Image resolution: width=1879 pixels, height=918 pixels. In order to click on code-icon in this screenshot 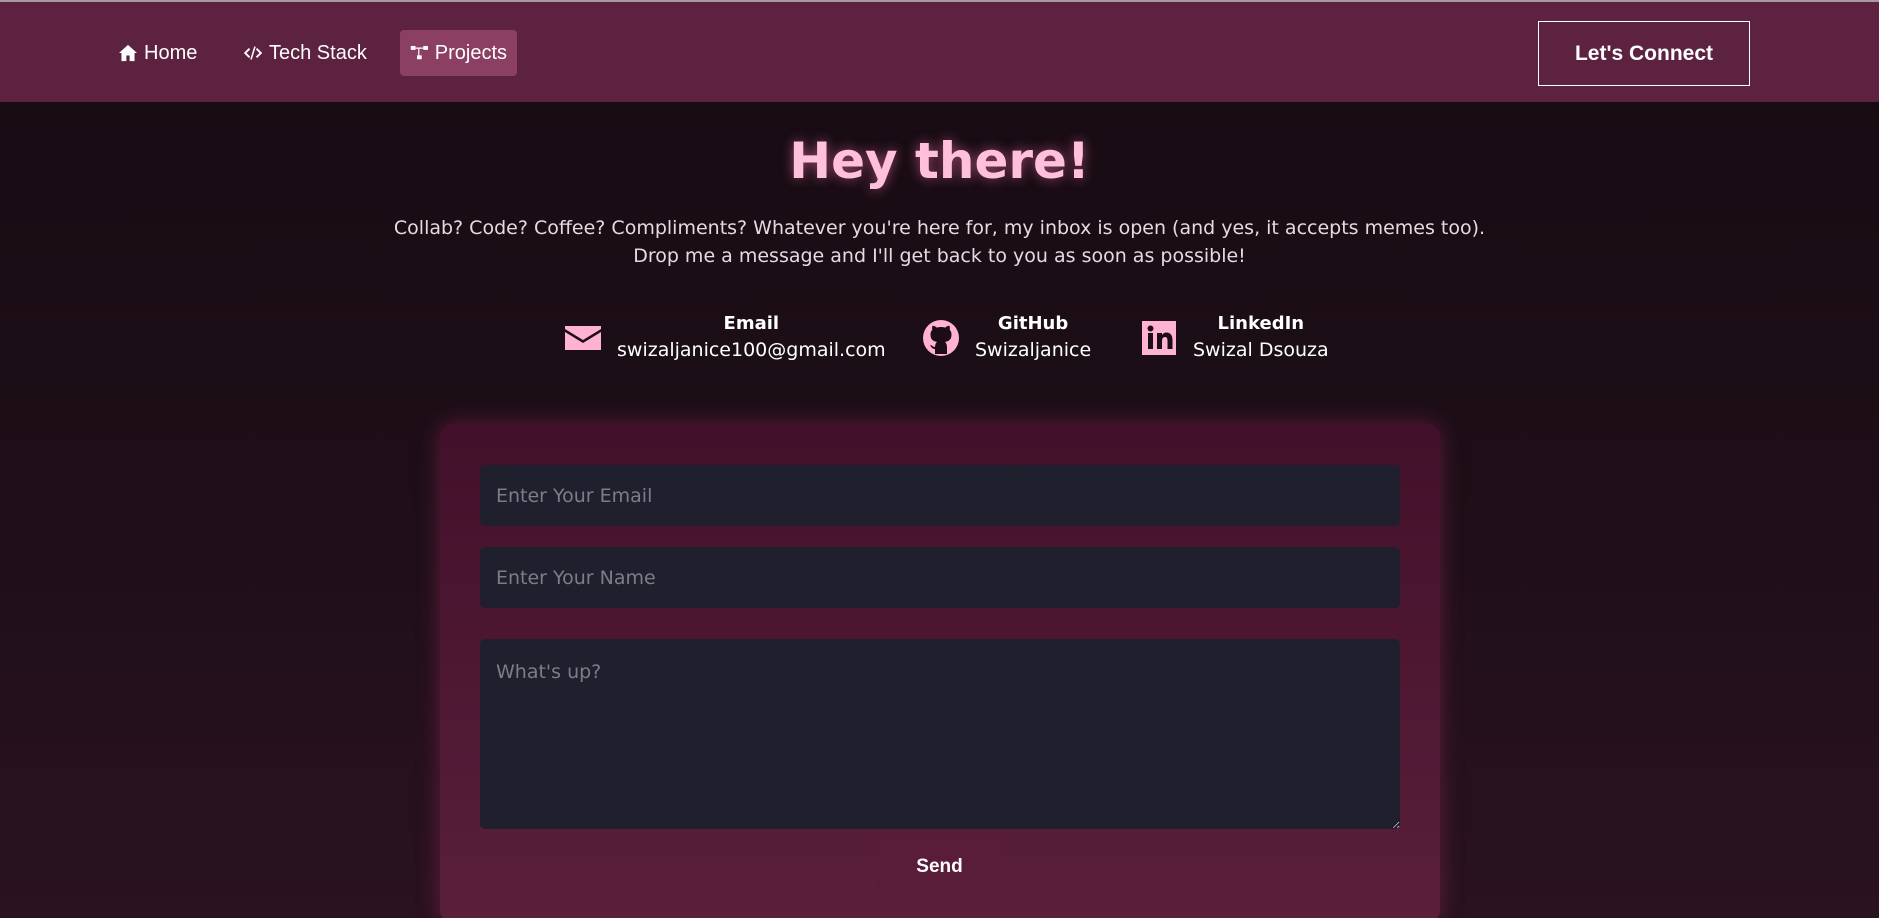, I will do `click(253, 53)`.